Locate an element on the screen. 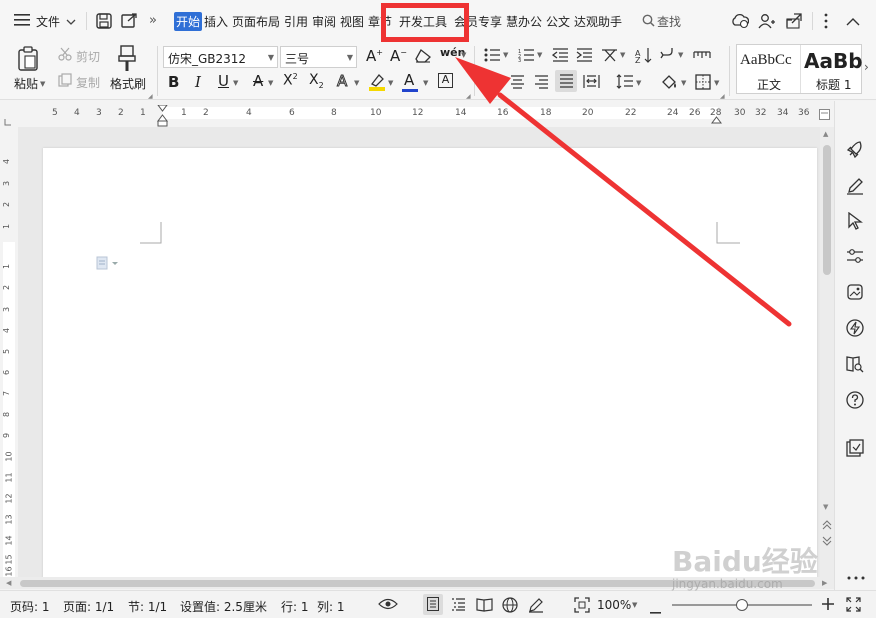 The image size is (876, 618). clear-format-icon is located at coordinates (423, 57).